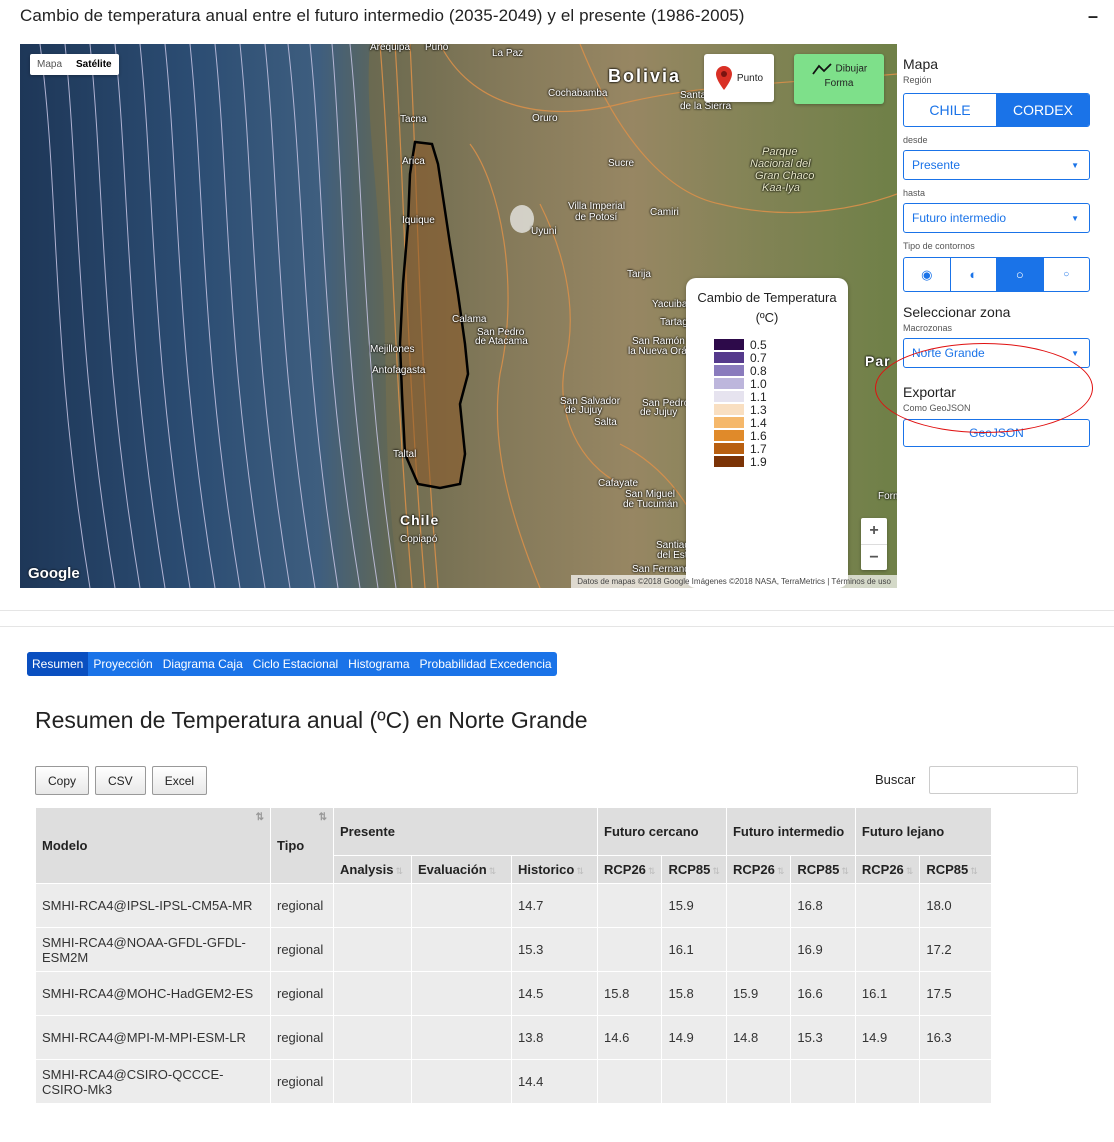 Image resolution: width=1114 pixels, height=1142 pixels. Describe the element at coordinates (420, 520) in the screenshot. I see `place-label: Chile` at that location.